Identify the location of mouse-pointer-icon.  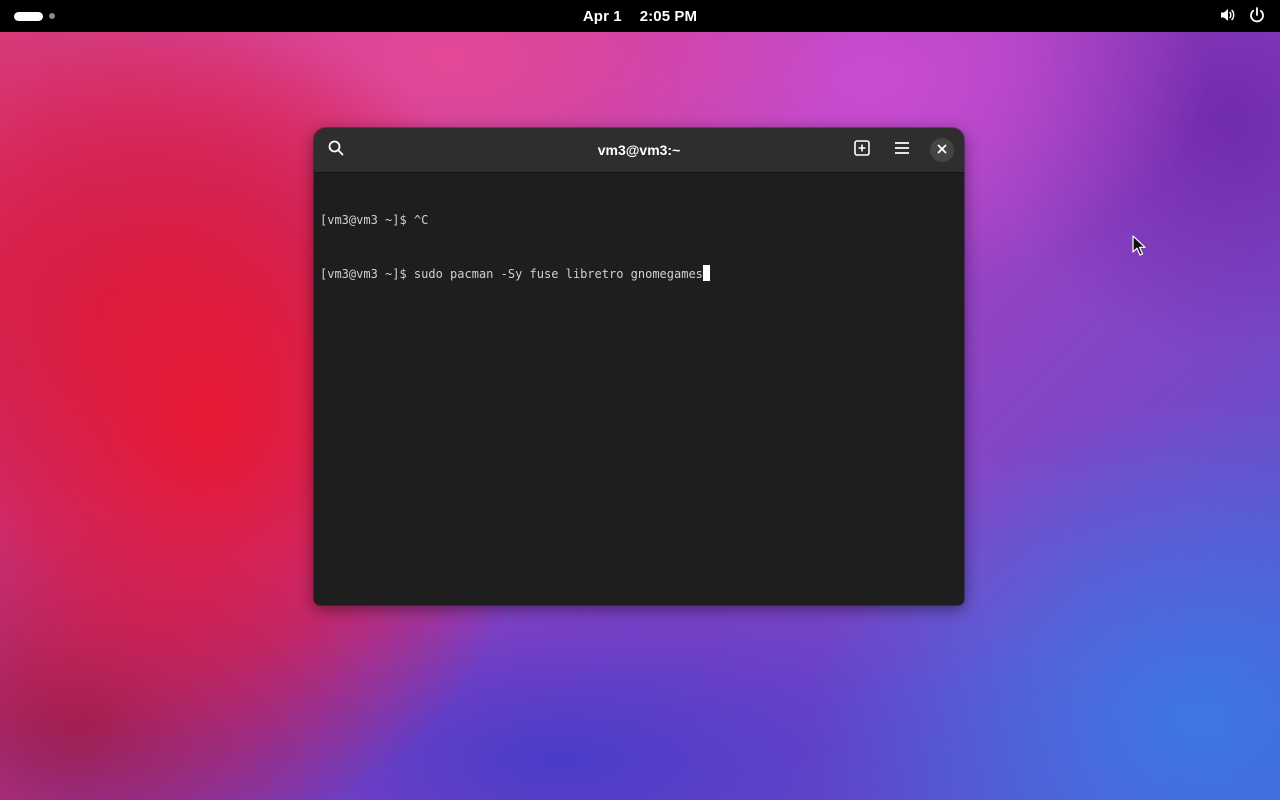
(1140, 248).